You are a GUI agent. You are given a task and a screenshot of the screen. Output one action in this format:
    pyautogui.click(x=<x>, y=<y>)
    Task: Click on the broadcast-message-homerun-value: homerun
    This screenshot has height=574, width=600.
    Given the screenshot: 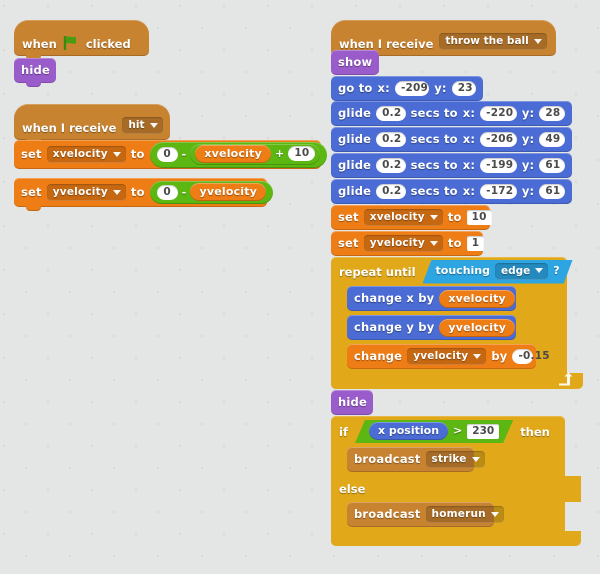 What is the action you would take?
    pyautogui.click(x=458, y=514)
    